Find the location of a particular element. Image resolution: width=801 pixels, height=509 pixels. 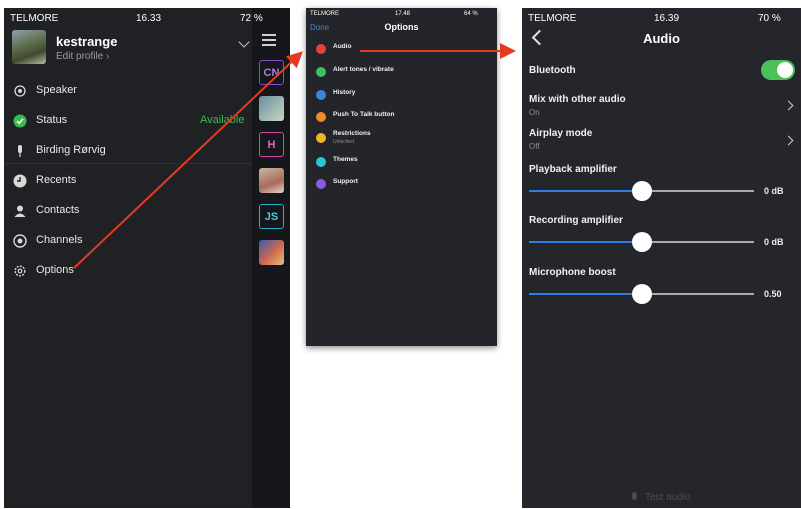

toggle-knob is located at coordinates (785, 70).